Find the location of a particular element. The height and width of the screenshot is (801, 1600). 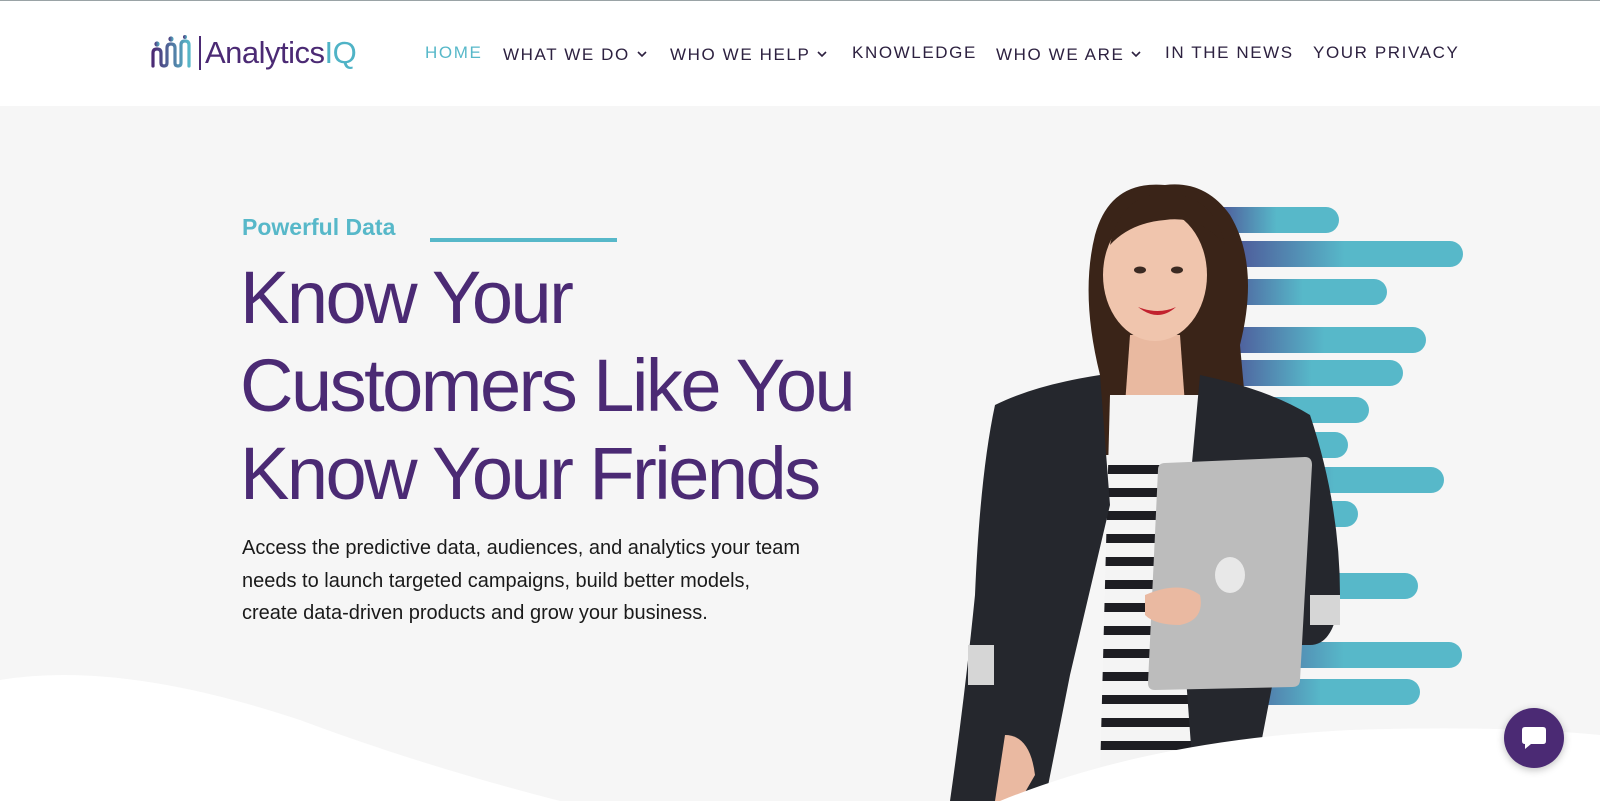

brand-logo: AnalyticsIQ is located at coordinates (253, 53).